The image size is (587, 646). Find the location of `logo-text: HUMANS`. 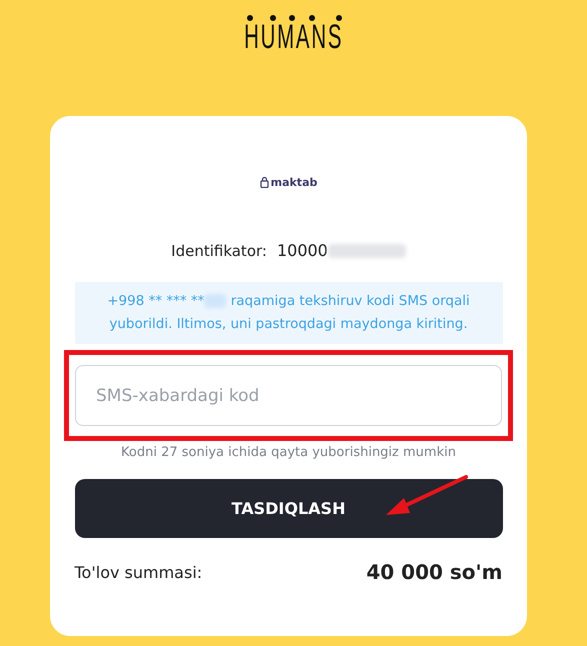

logo-text: HUMANS is located at coordinates (294, 37).